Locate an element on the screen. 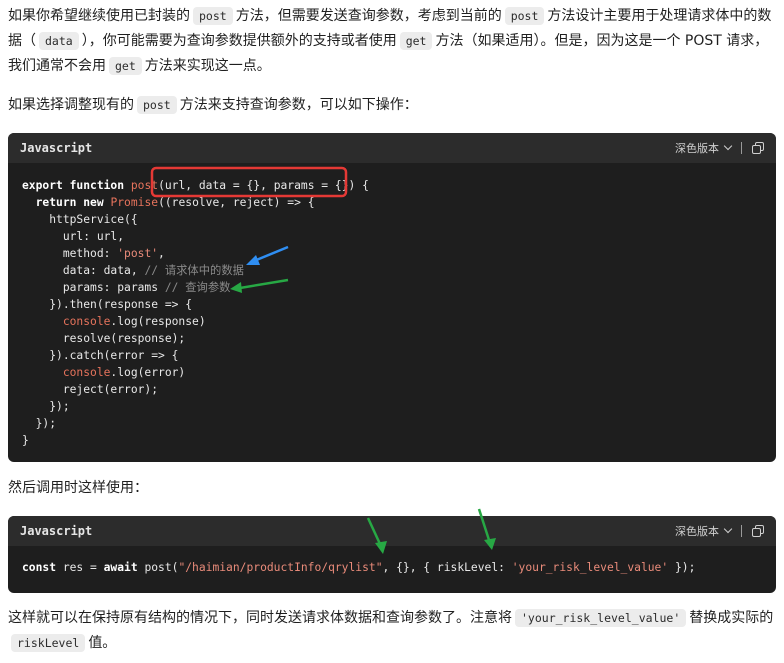 The width and height of the screenshot is (784, 663). inline-code: 'your_risk_level_value' is located at coordinates (601, 618).